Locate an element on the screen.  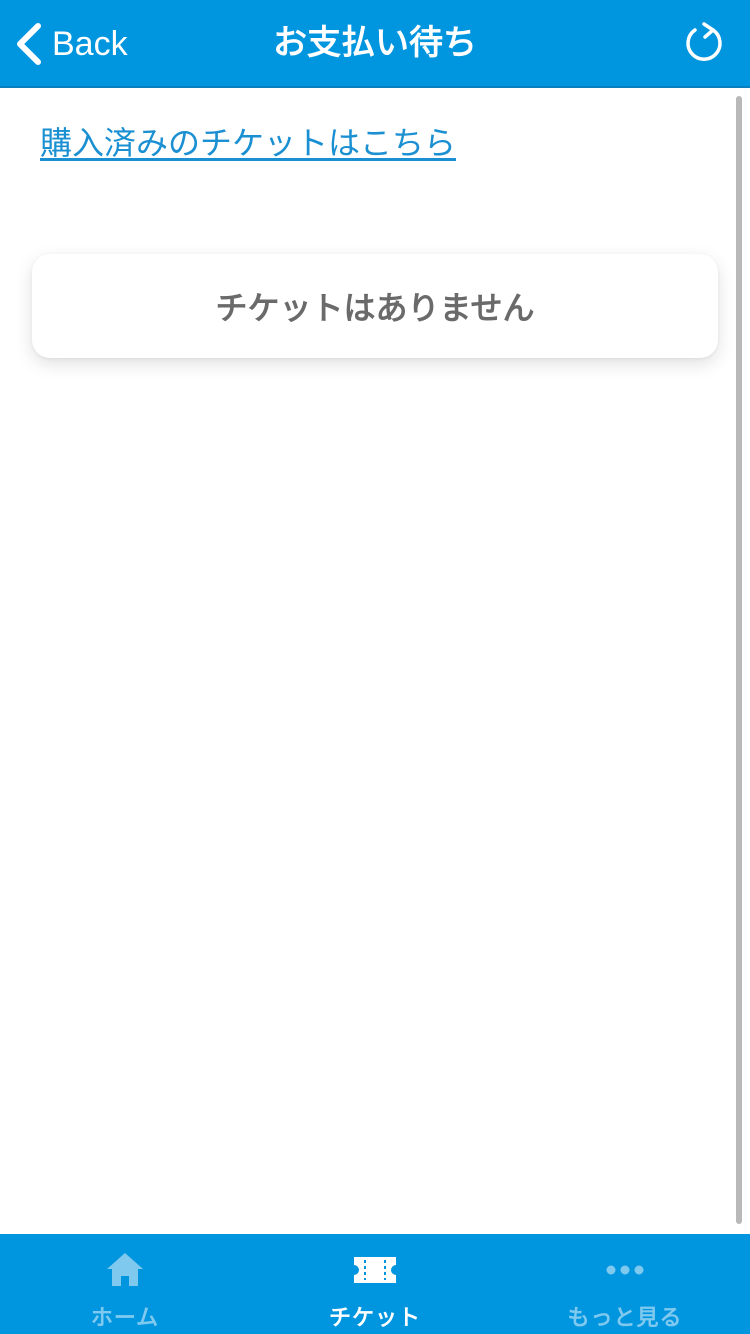
tab-home: ホーム is located at coordinates (125, 1284).